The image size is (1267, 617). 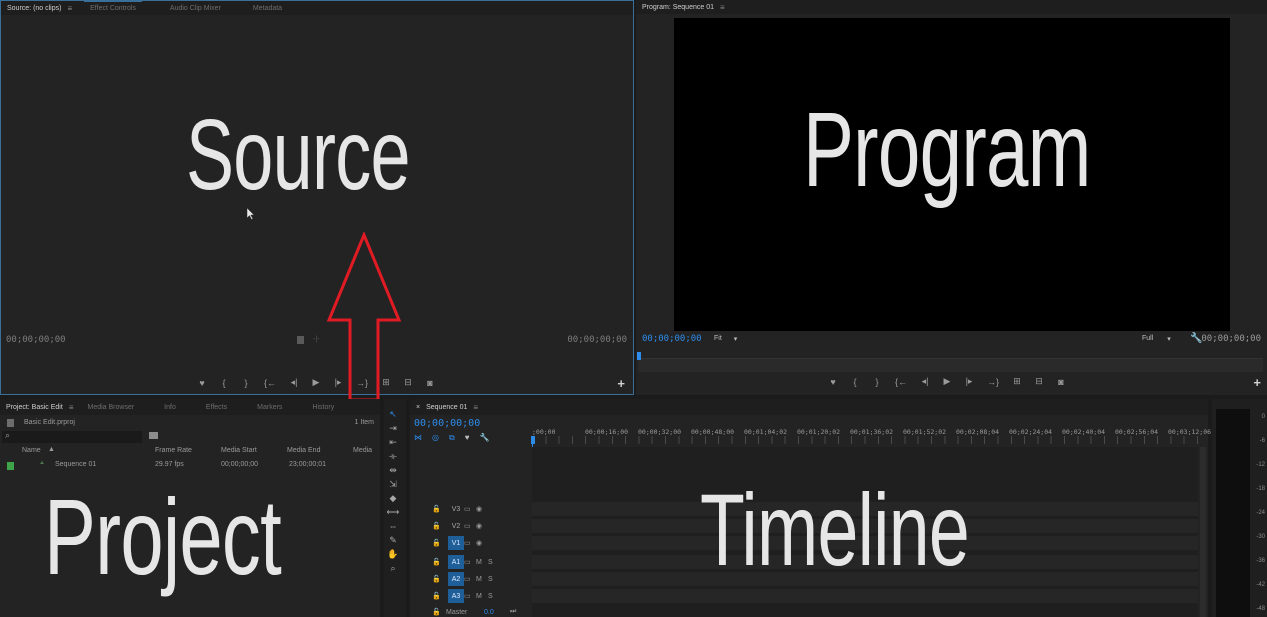 What do you see at coordinates (683, 7) in the screenshot?
I see `tab-program: Program: Sequence 01 ≡` at bounding box center [683, 7].